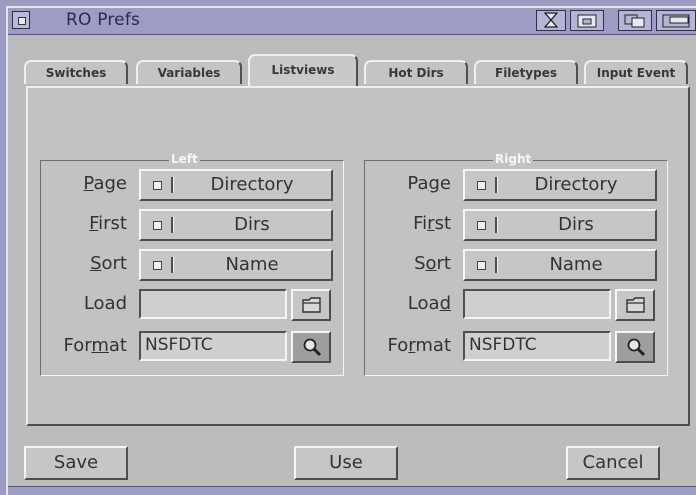 The image size is (696, 495). What do you see at coordinates (526, 72) in the screenshot?
I see `tab-filetypes: Filetypes` at bounding box center [526, 72].